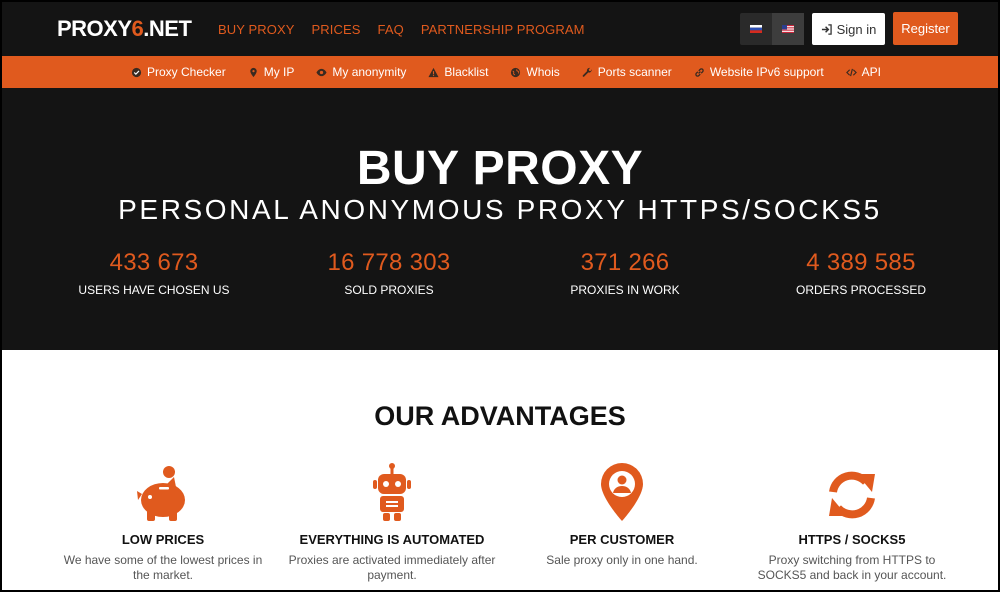  I want to click on main-nav: BUY PROXY PRICES FAQ PARTNERSHIP PROGRAM, so click(410, 29).